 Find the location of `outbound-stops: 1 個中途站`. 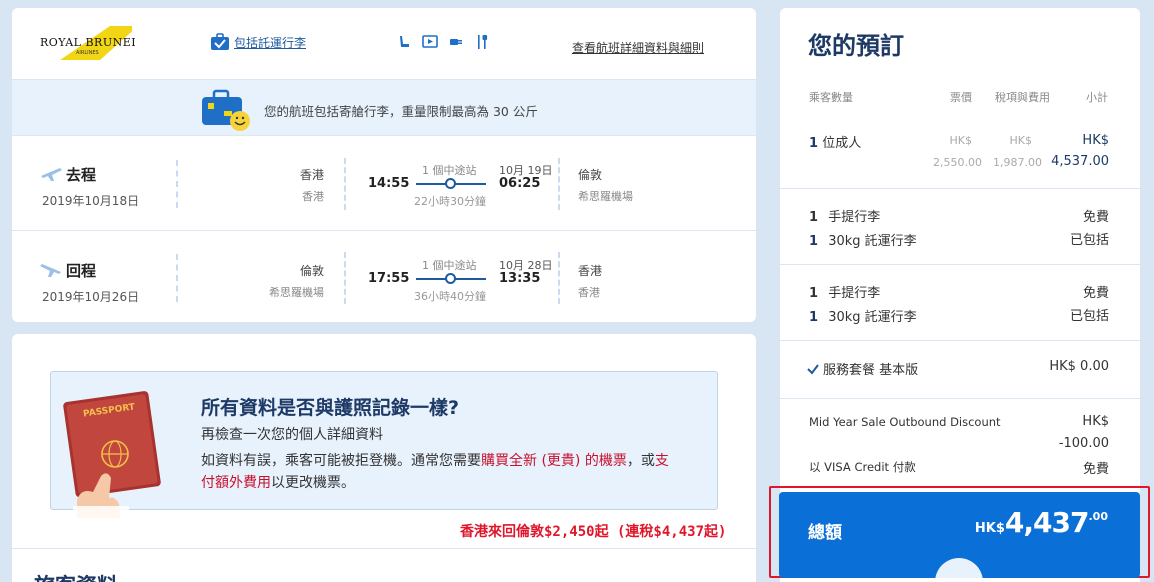

outbound-stops: 1 個中途站 is located at coordinates (449, 170).